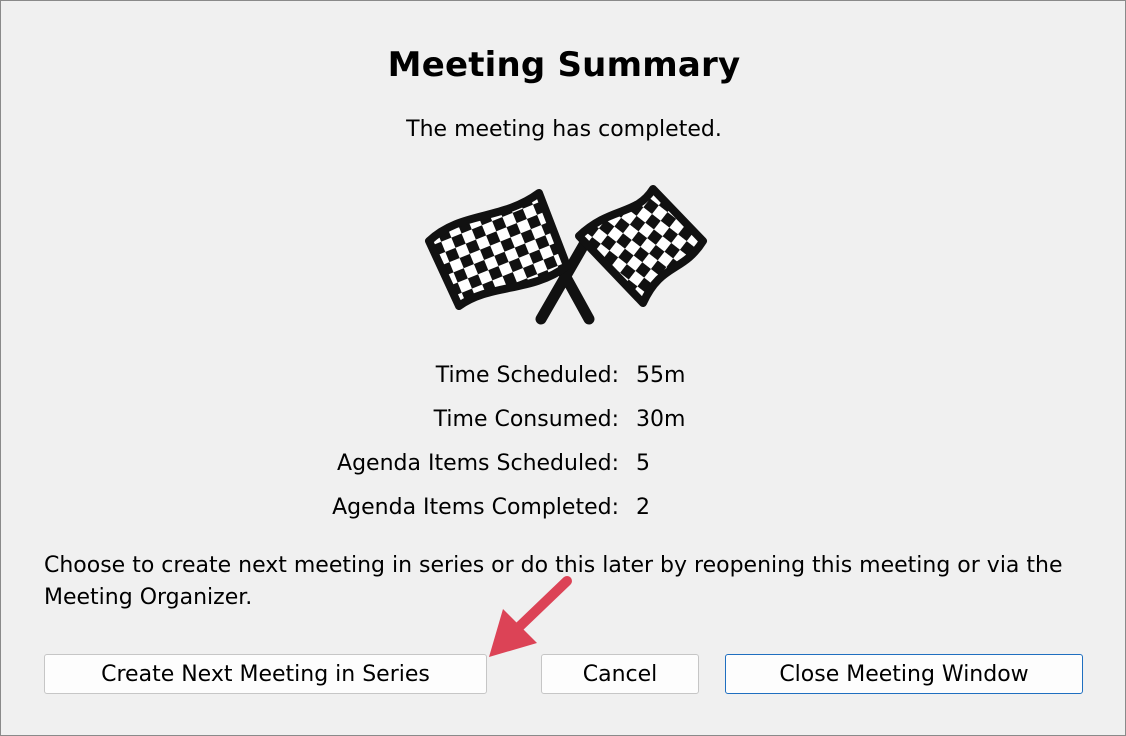 The height and width of the screenshot is (736, 1126). I want to click on stat-value: 5, so click(643, 463).